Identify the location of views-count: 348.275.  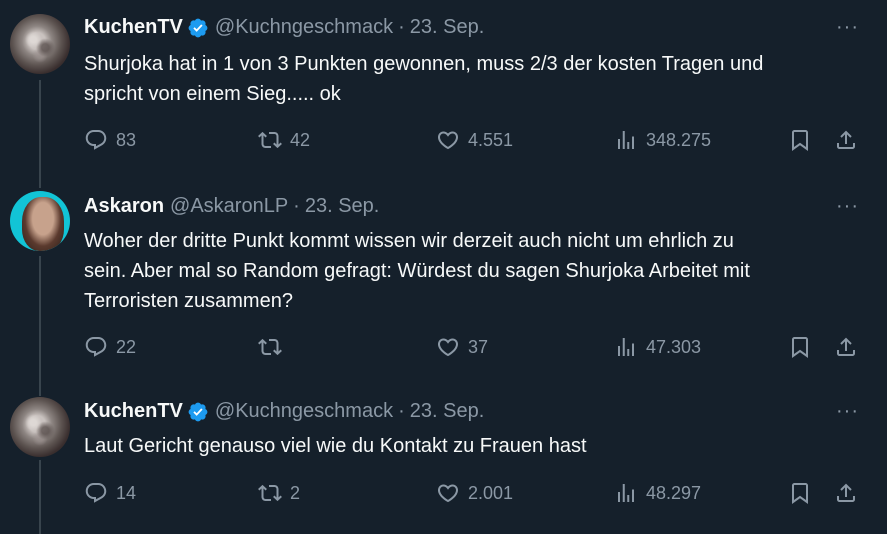
(679, 140).